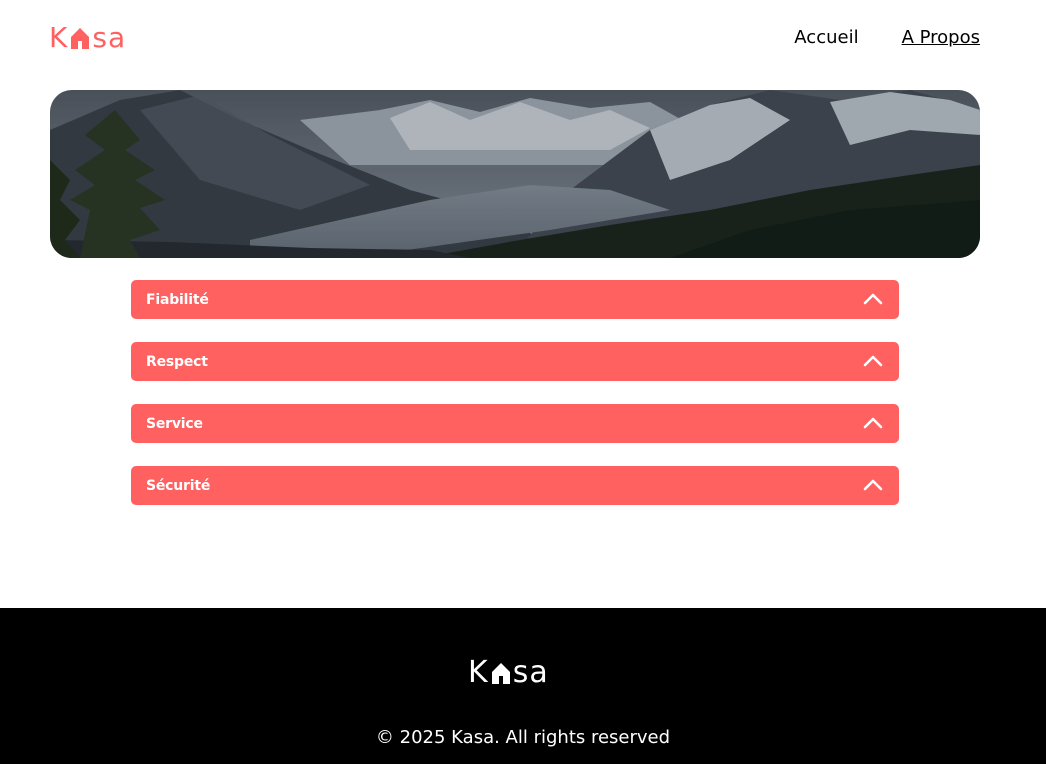 Image resolution: width=1046 pixels, height=764 pixels. Describe the element at coordinates (178, 485) in the screenshot. I see `collapse-title: Sécurité` at that location.